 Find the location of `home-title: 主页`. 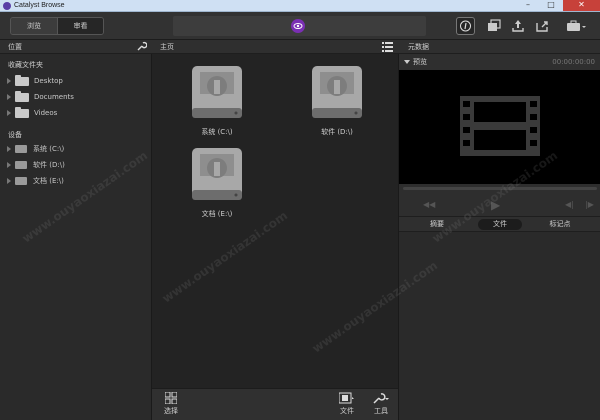

home-title: 主页 is located at coordinates (167, 47).